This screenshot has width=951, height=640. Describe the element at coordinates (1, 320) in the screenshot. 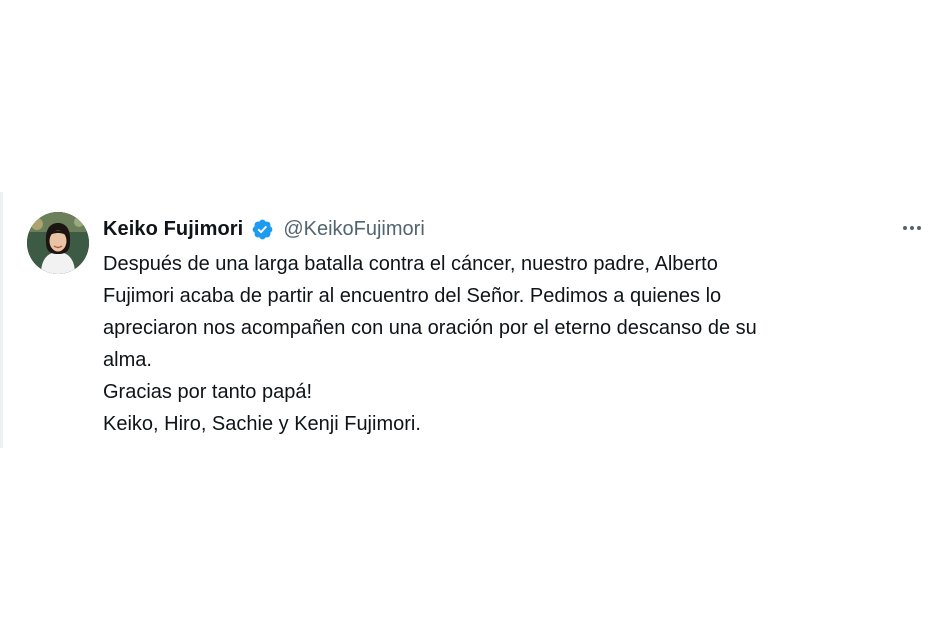

I see `card-edge` at that location.